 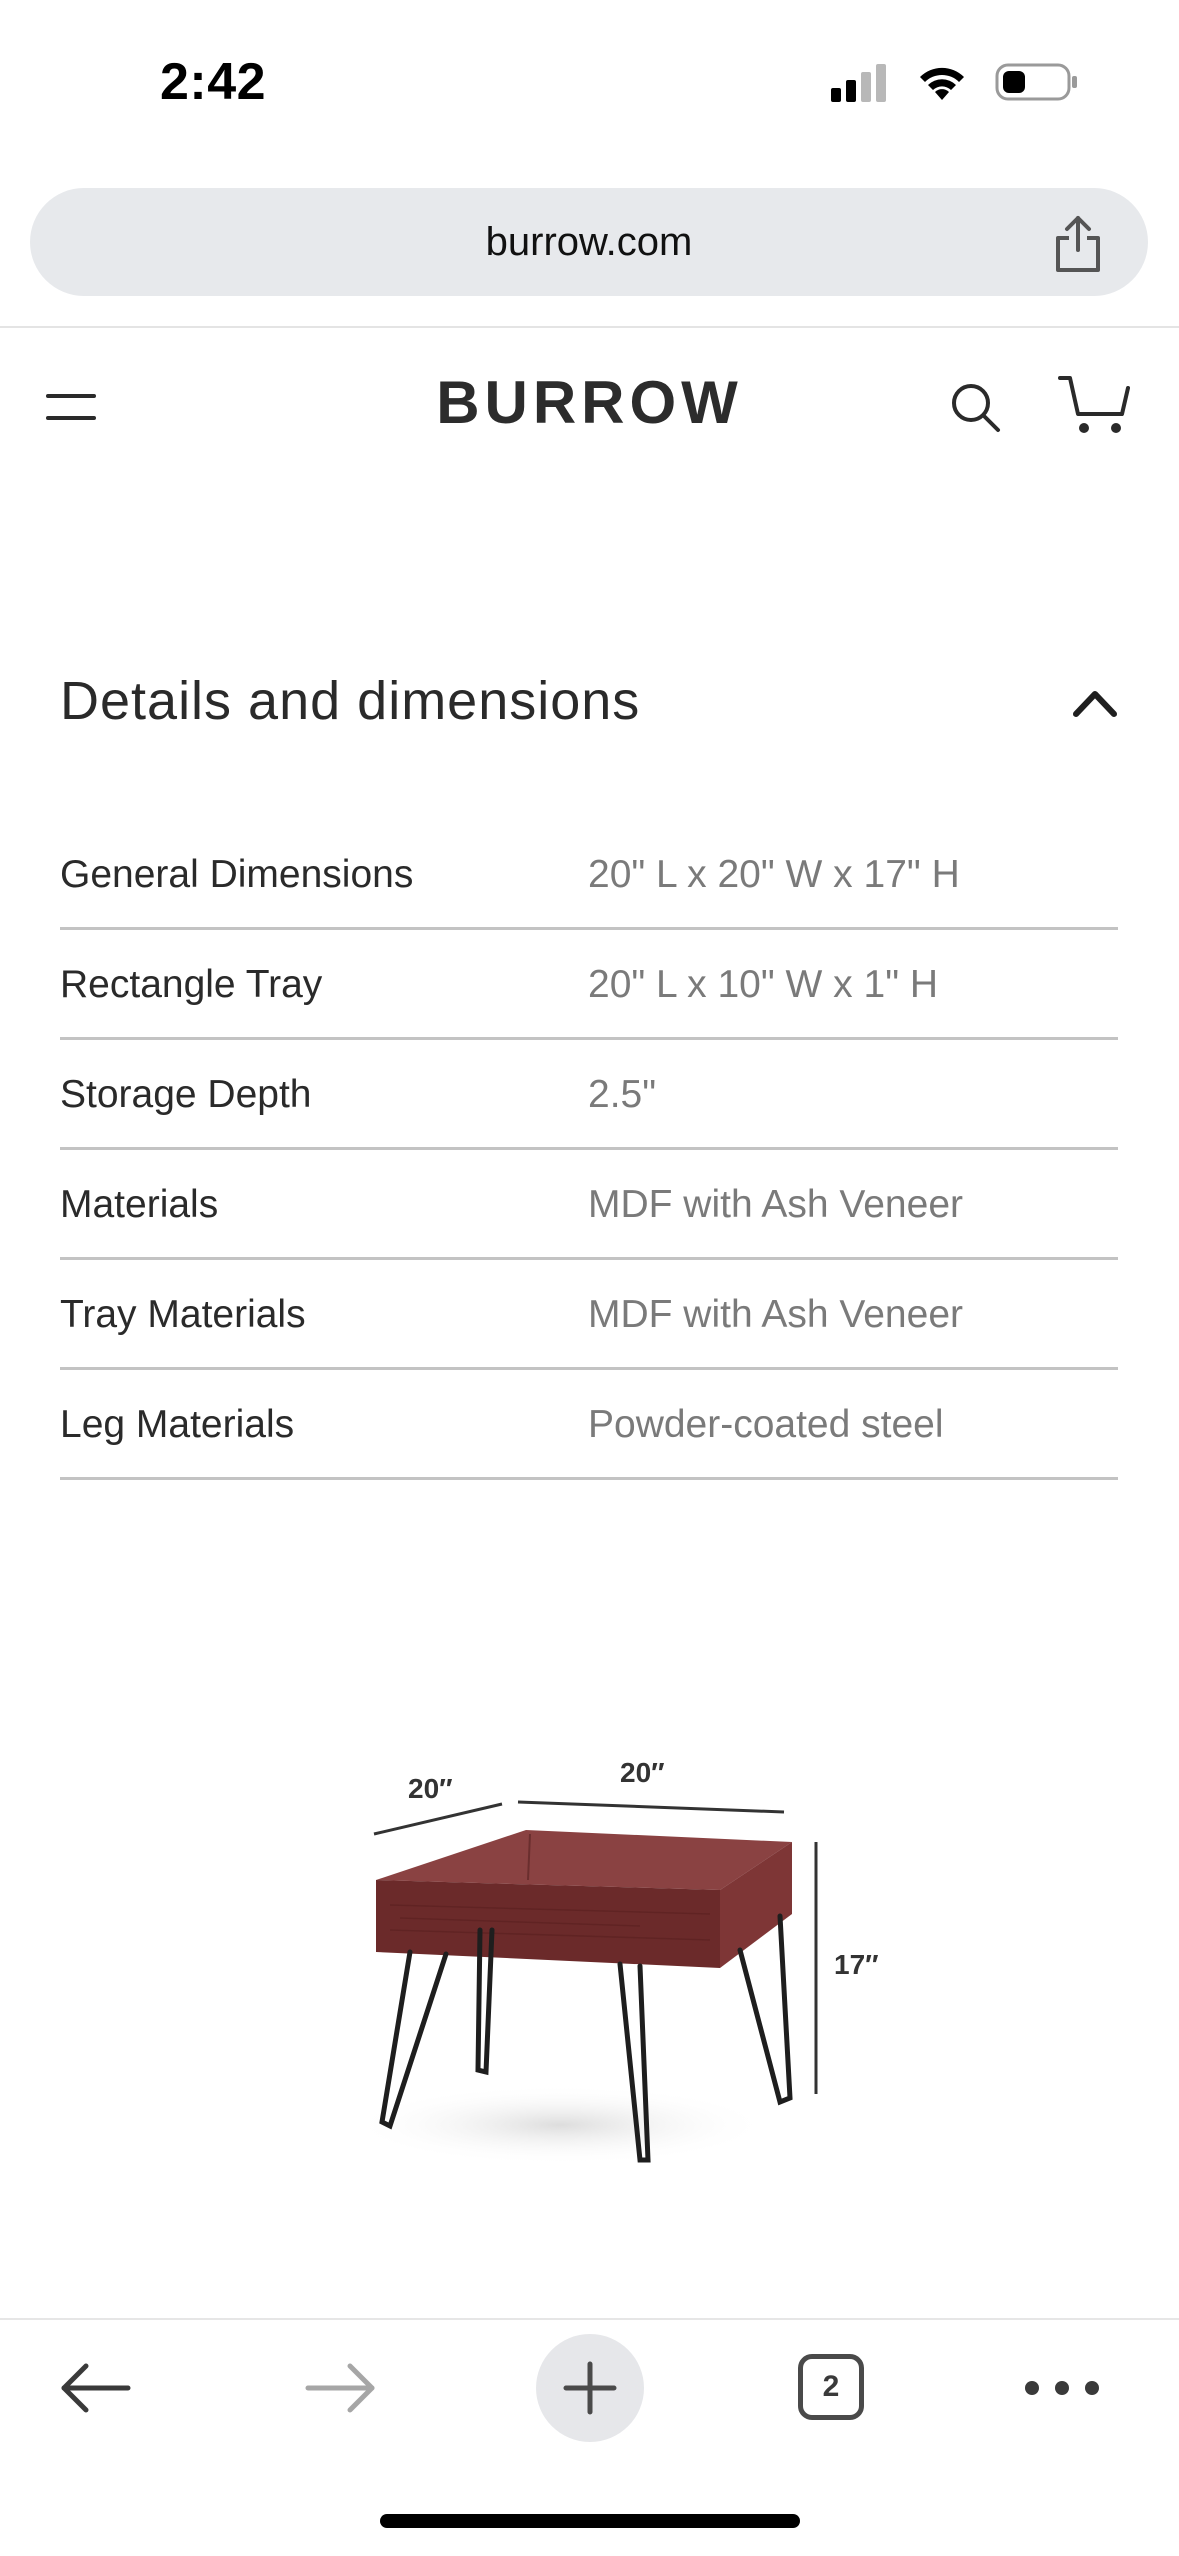 What do you see at coordinates (1036, 82) in the screenshot?
I see `battery-icon` at bounding box center [1036, 82].